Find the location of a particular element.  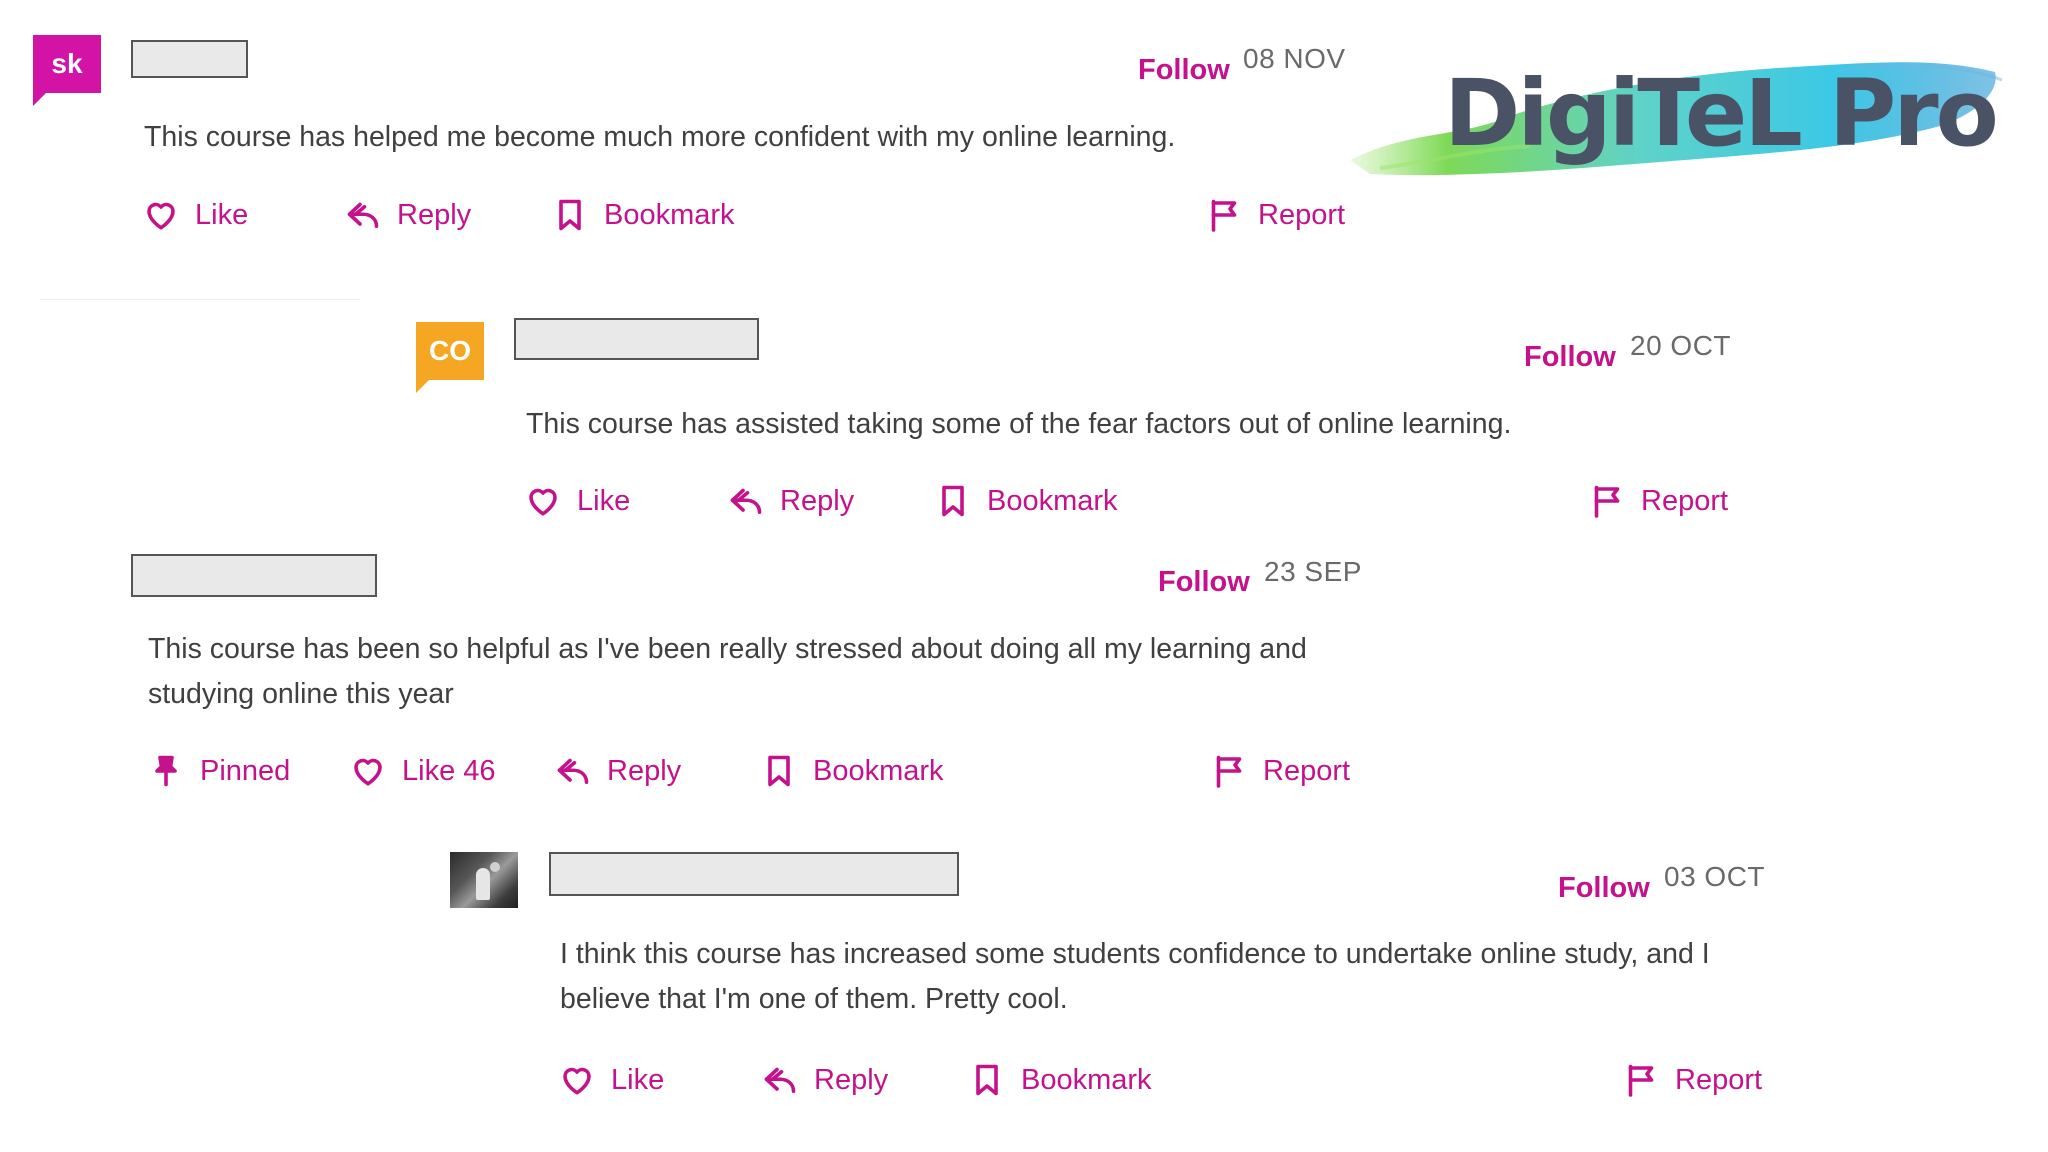

avatar is located at coordinates (484, 880).